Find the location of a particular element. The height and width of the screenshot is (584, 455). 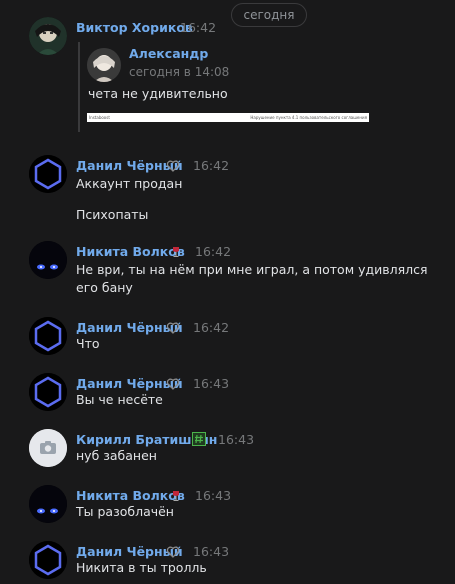

message-item: Данил Чёрный 16:43 Вы че несёте is located at coordinates (227, 392).